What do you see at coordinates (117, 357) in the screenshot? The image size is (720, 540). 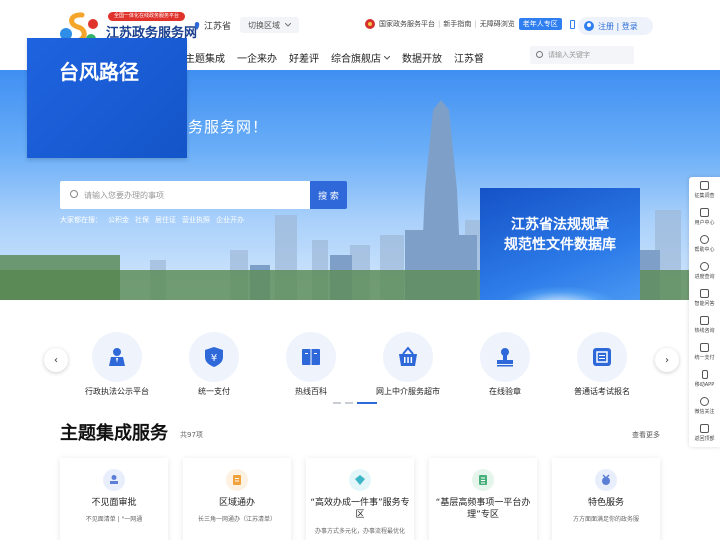 I see `person-badge-icon` at bounding box center [117, 357].